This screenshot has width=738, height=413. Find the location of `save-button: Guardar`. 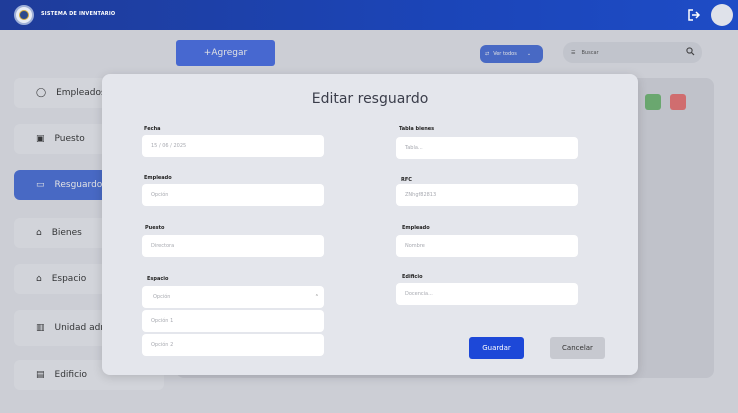

save-button: Guardar is located at coordinates (496, 348).